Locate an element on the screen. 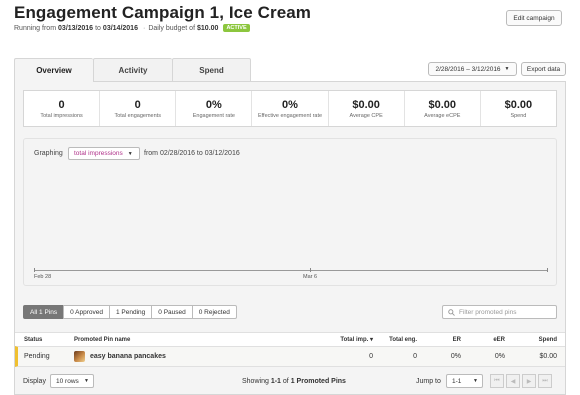  graph-metric-value: total impressions is located at coordinates (98, 153).